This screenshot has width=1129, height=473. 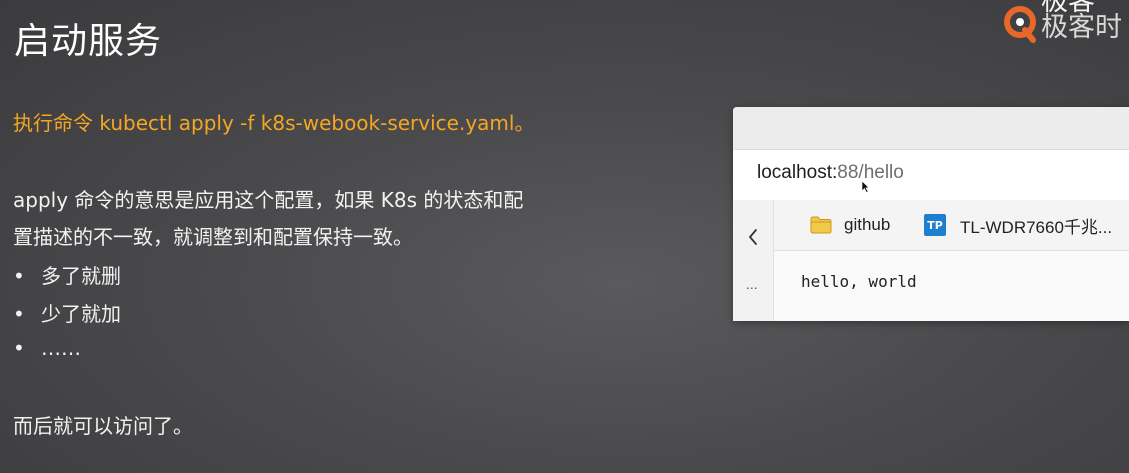 I want to click on logo-text-bottom: 极客时, so click(x=1081, y=27).